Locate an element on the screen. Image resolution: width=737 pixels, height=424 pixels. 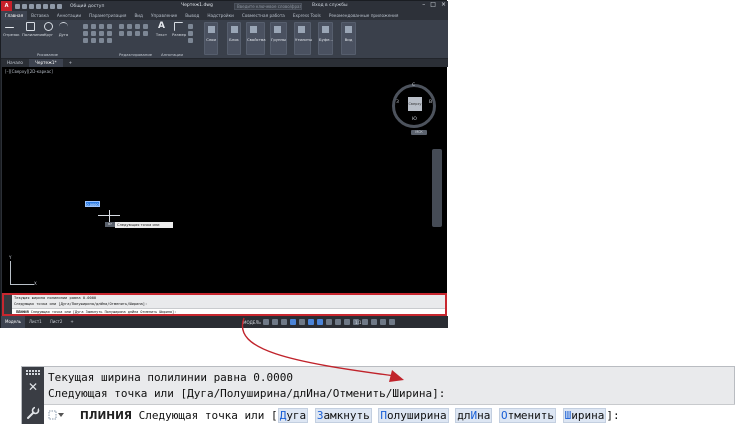
dynamic-input-field: 0.0000 is located at coordinates (92, 204).